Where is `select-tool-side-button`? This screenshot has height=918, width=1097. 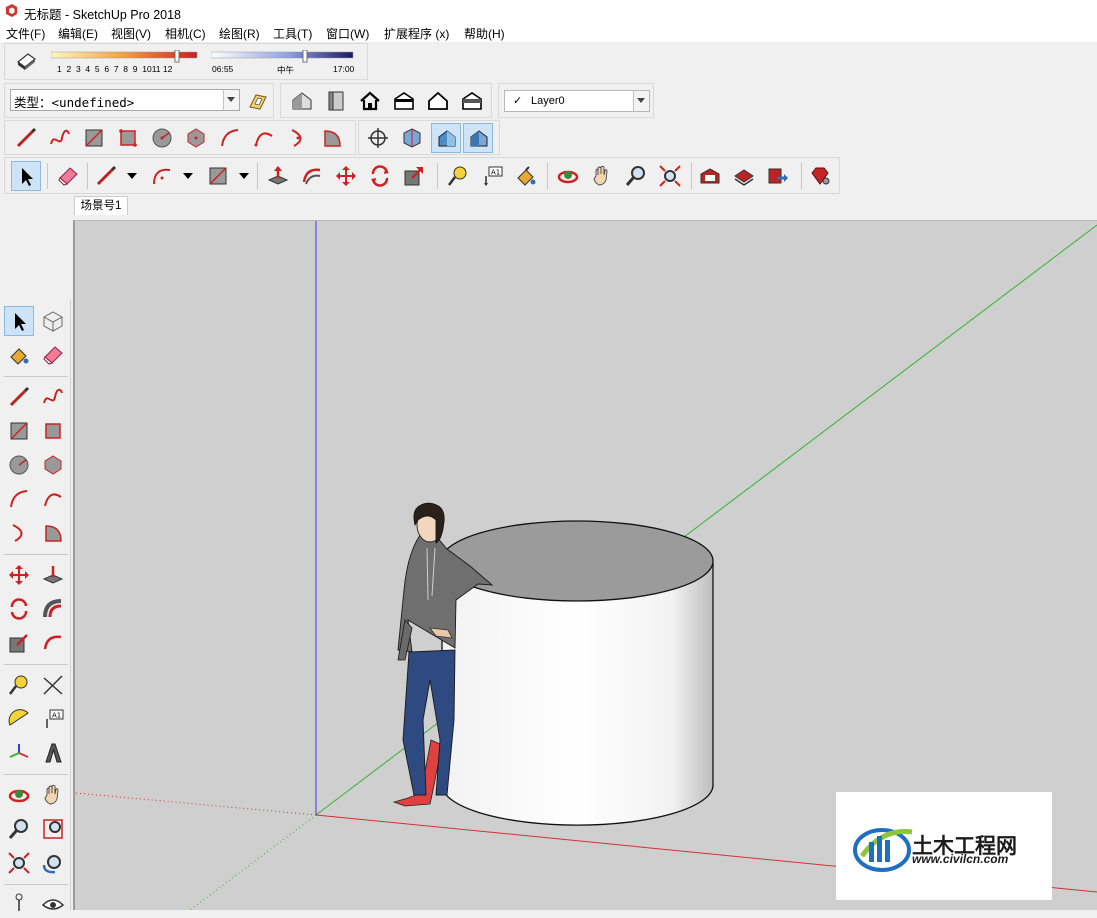 select-tool-side-button is located at coordinates (19, 321).